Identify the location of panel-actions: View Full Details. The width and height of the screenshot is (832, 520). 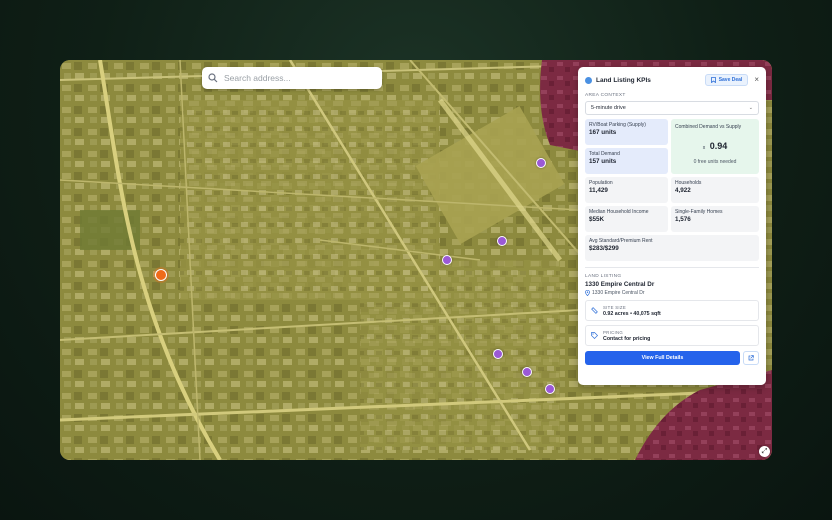
(672, 358).